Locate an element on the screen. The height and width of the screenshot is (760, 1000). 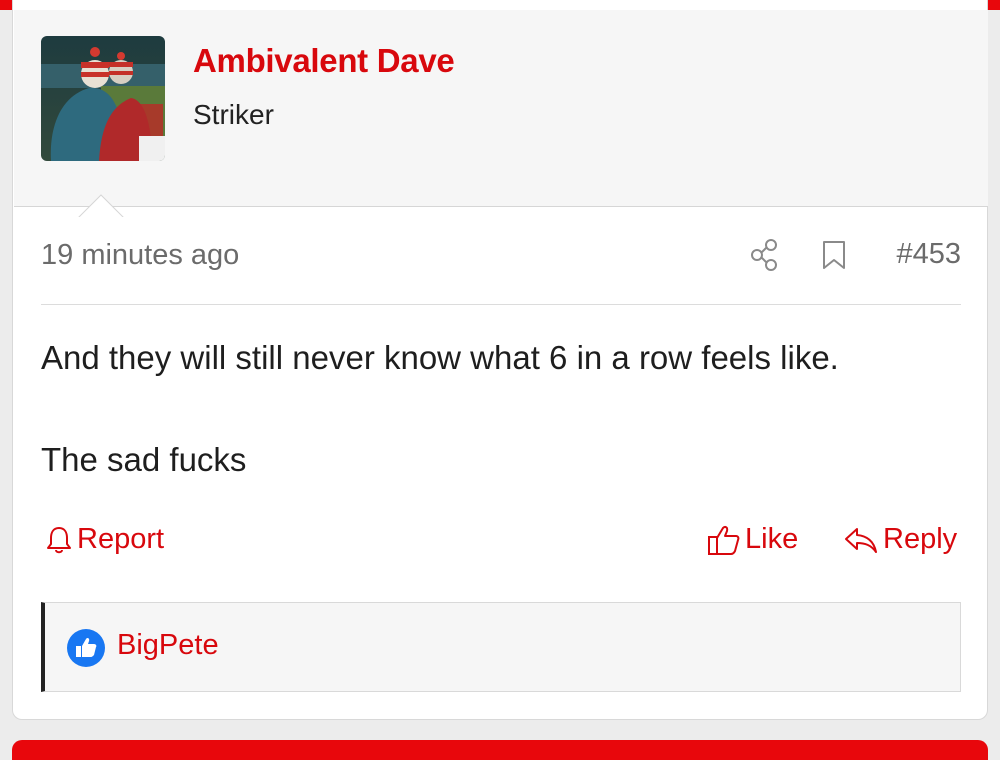
meta-divider is located at coordinates (501, 304).